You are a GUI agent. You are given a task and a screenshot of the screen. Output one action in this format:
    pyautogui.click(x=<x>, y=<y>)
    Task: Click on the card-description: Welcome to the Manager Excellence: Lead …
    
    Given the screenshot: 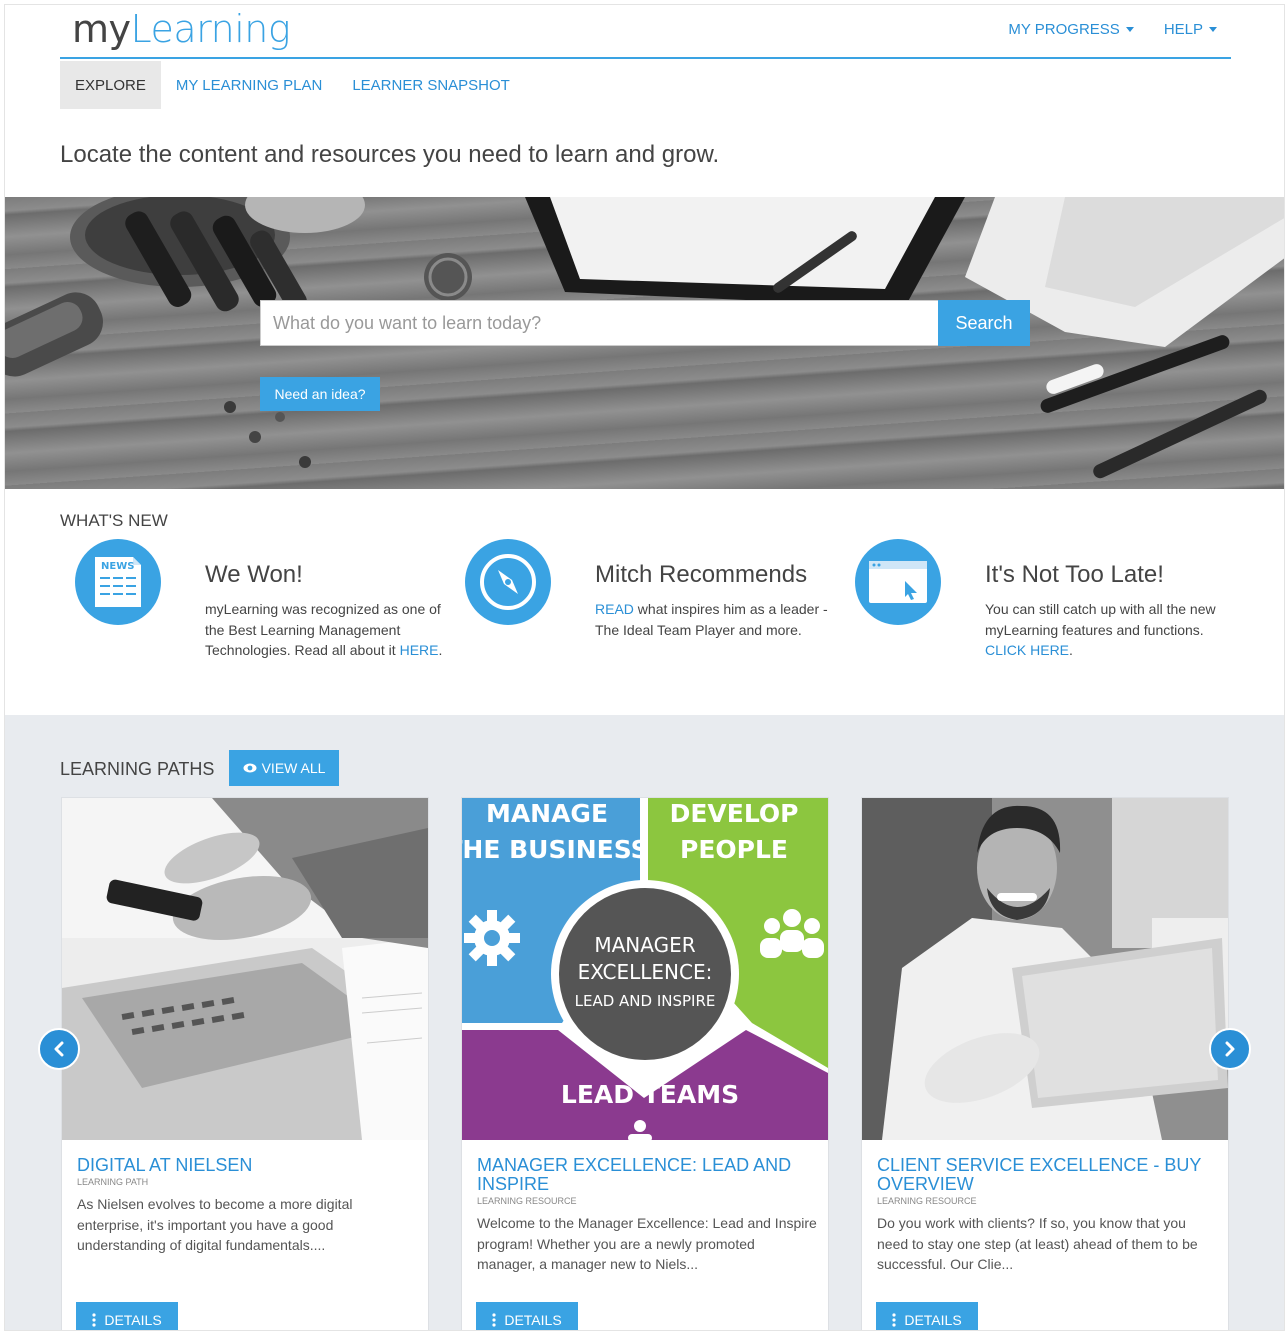 What is the action you would take?
    pyautogui.click(x=647, y=1243)
    